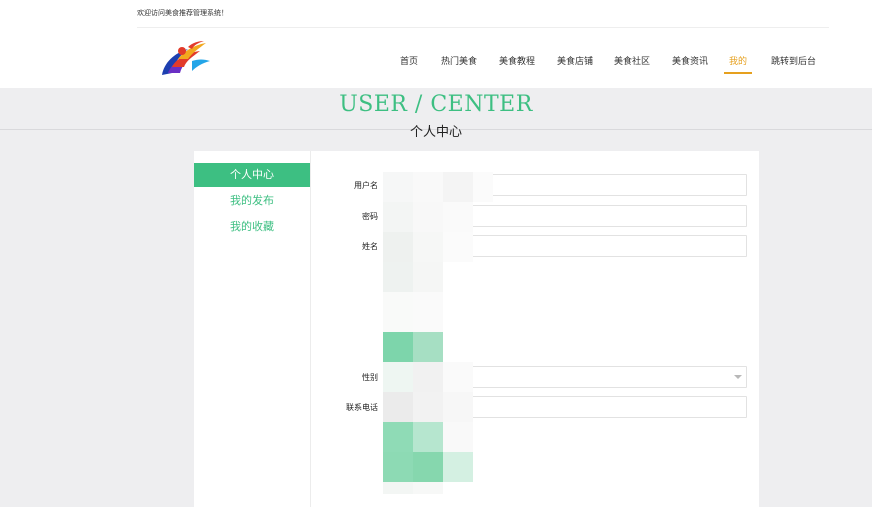 The image size is (872, 507). Describe the element at coordinates (793, 65) in the screenshot. I see `nav-admin: 跳转到后台` at that location.